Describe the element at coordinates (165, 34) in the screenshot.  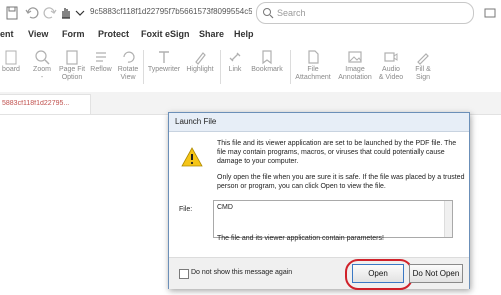
I see `menu-foxit-esign: Foxit eSign` at that location.